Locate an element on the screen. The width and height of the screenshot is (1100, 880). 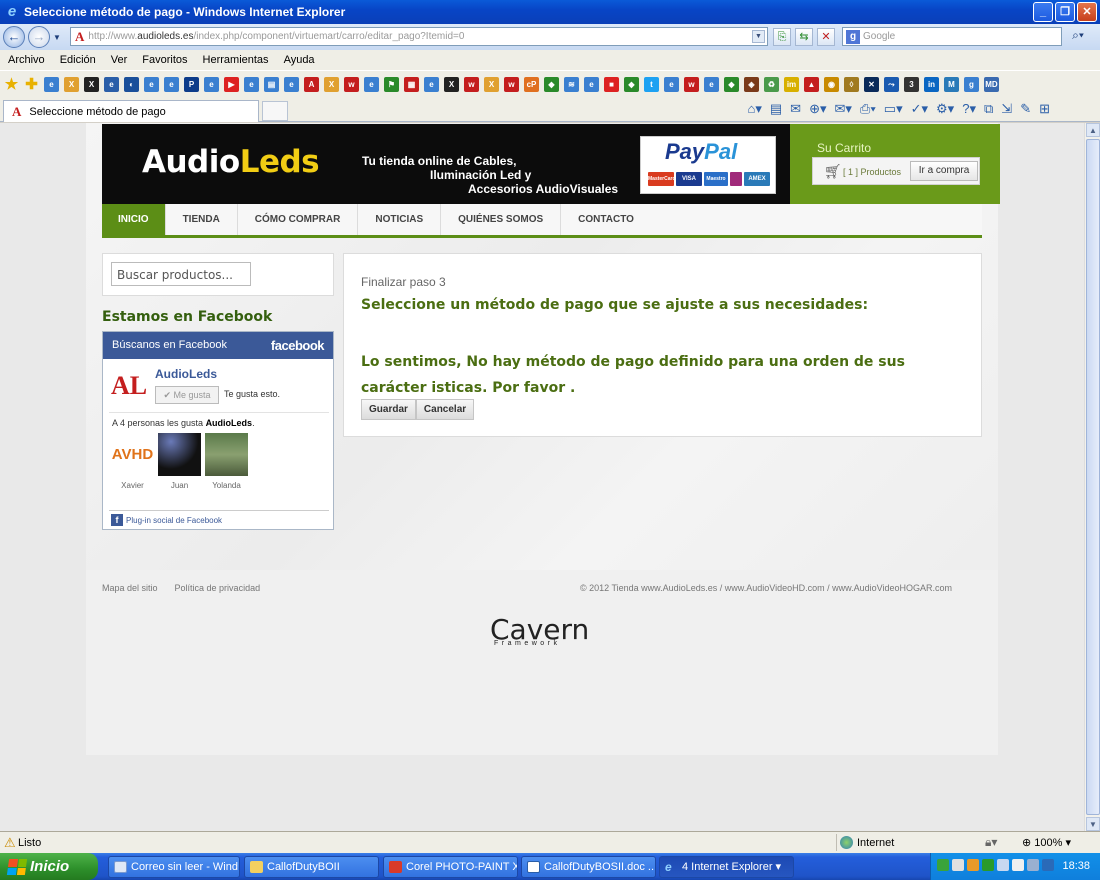
security-zone: Internet is located at coordinates (906, 842).